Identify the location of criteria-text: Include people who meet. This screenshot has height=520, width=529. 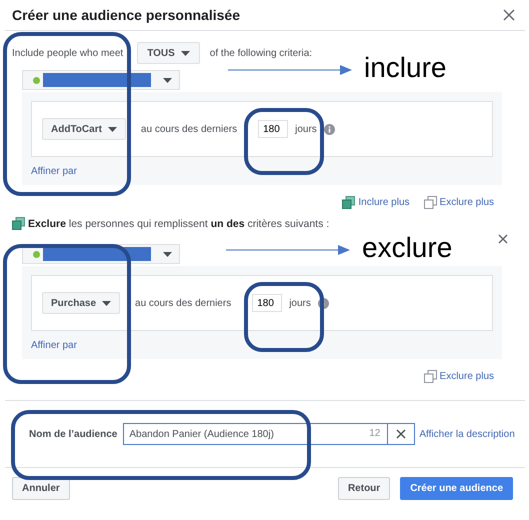
(68, 53).